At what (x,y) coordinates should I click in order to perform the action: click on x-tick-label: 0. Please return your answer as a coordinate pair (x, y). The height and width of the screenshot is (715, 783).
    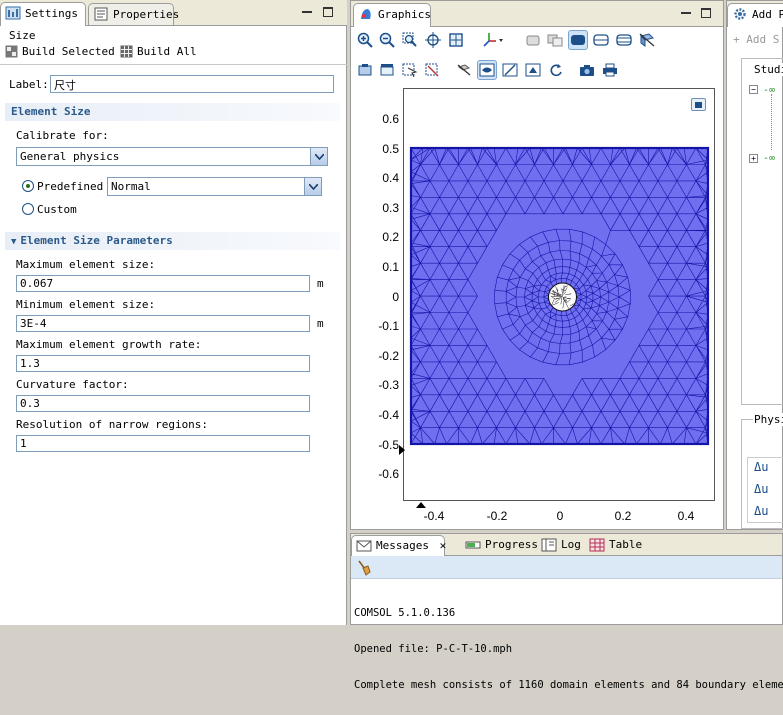
    Looking at the image, I should click on (560, 516).